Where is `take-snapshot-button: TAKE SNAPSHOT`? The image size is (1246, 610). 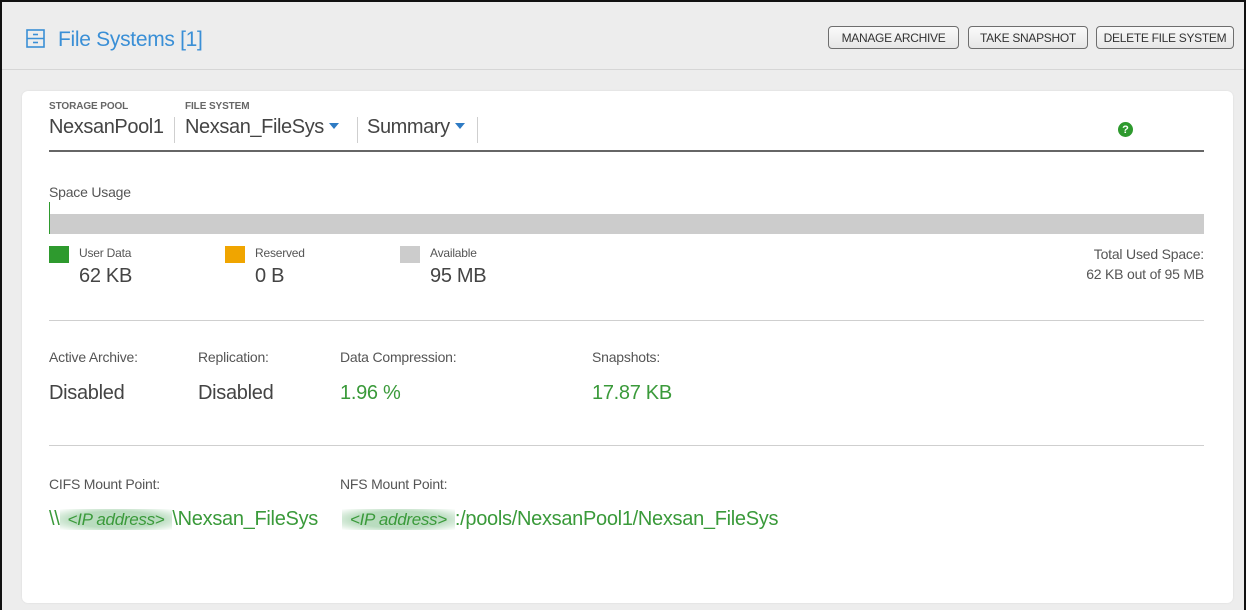 take-snapshot-button: TAKE SNAPSHOT is located at coordinates (1028, 37).